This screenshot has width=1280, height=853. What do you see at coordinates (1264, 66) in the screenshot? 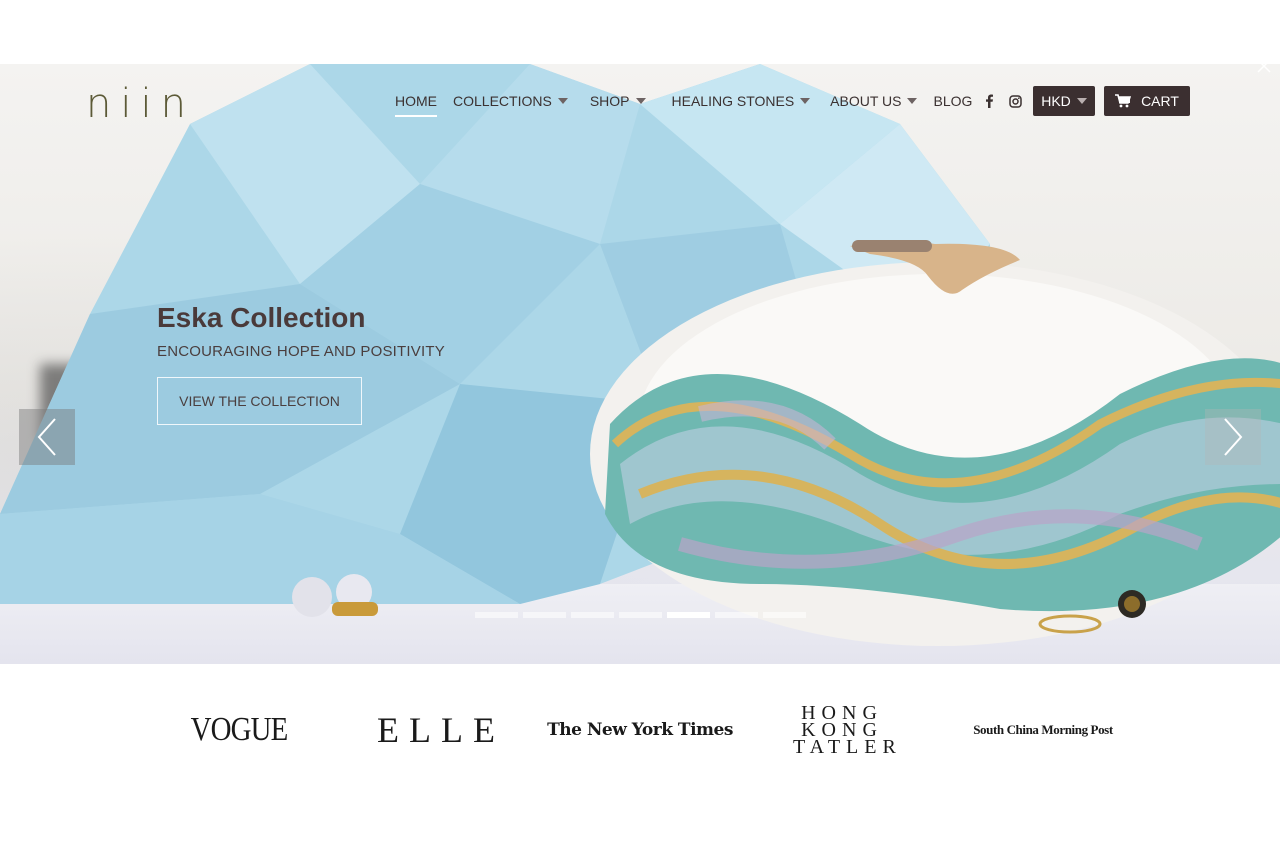
I see `close-icon` at bounding box center [1264, 66].